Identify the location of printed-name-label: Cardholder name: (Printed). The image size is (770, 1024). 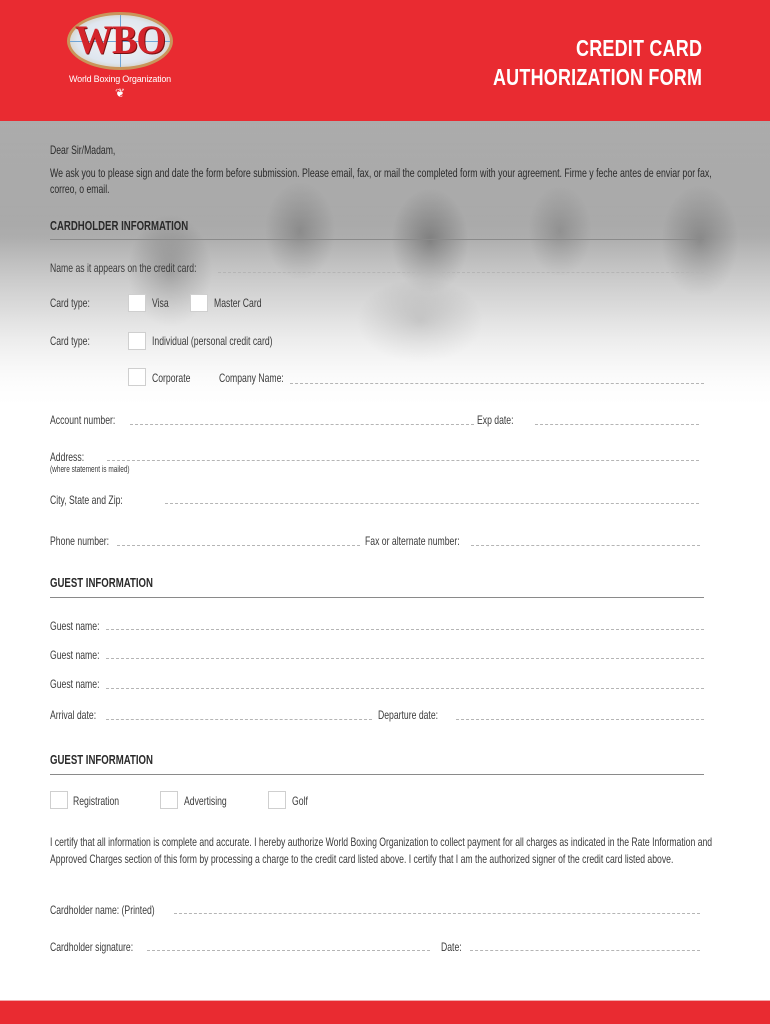
(102, 910).